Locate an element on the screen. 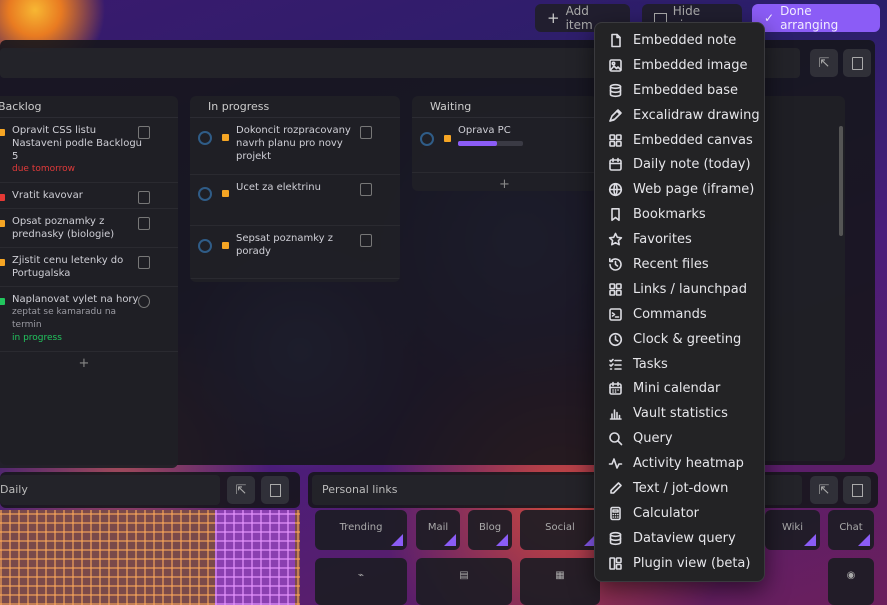 The height and width of the screenshot is (605, 887). grid-icon is located at coordinates (615, 289).